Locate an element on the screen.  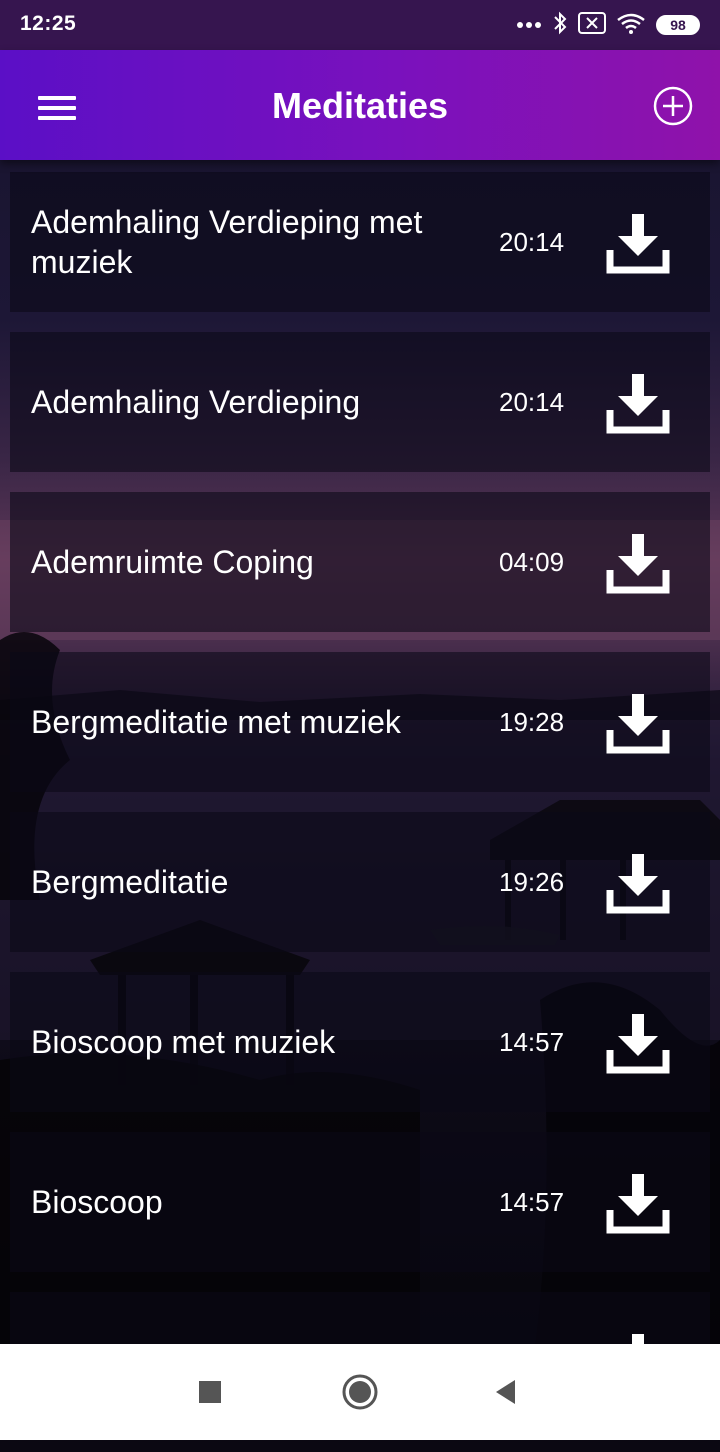
meditation-title: Bergmeditatie is located at coordinates (130, 882).